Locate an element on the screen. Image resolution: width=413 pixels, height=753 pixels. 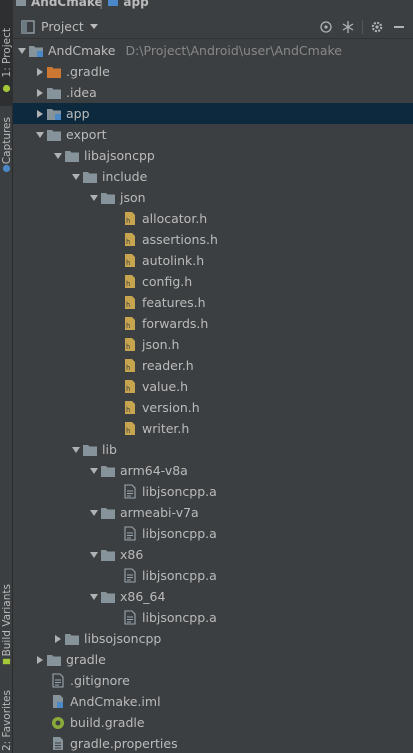
tree-label: armeabi-v7a is located at coordinates (159, 512).